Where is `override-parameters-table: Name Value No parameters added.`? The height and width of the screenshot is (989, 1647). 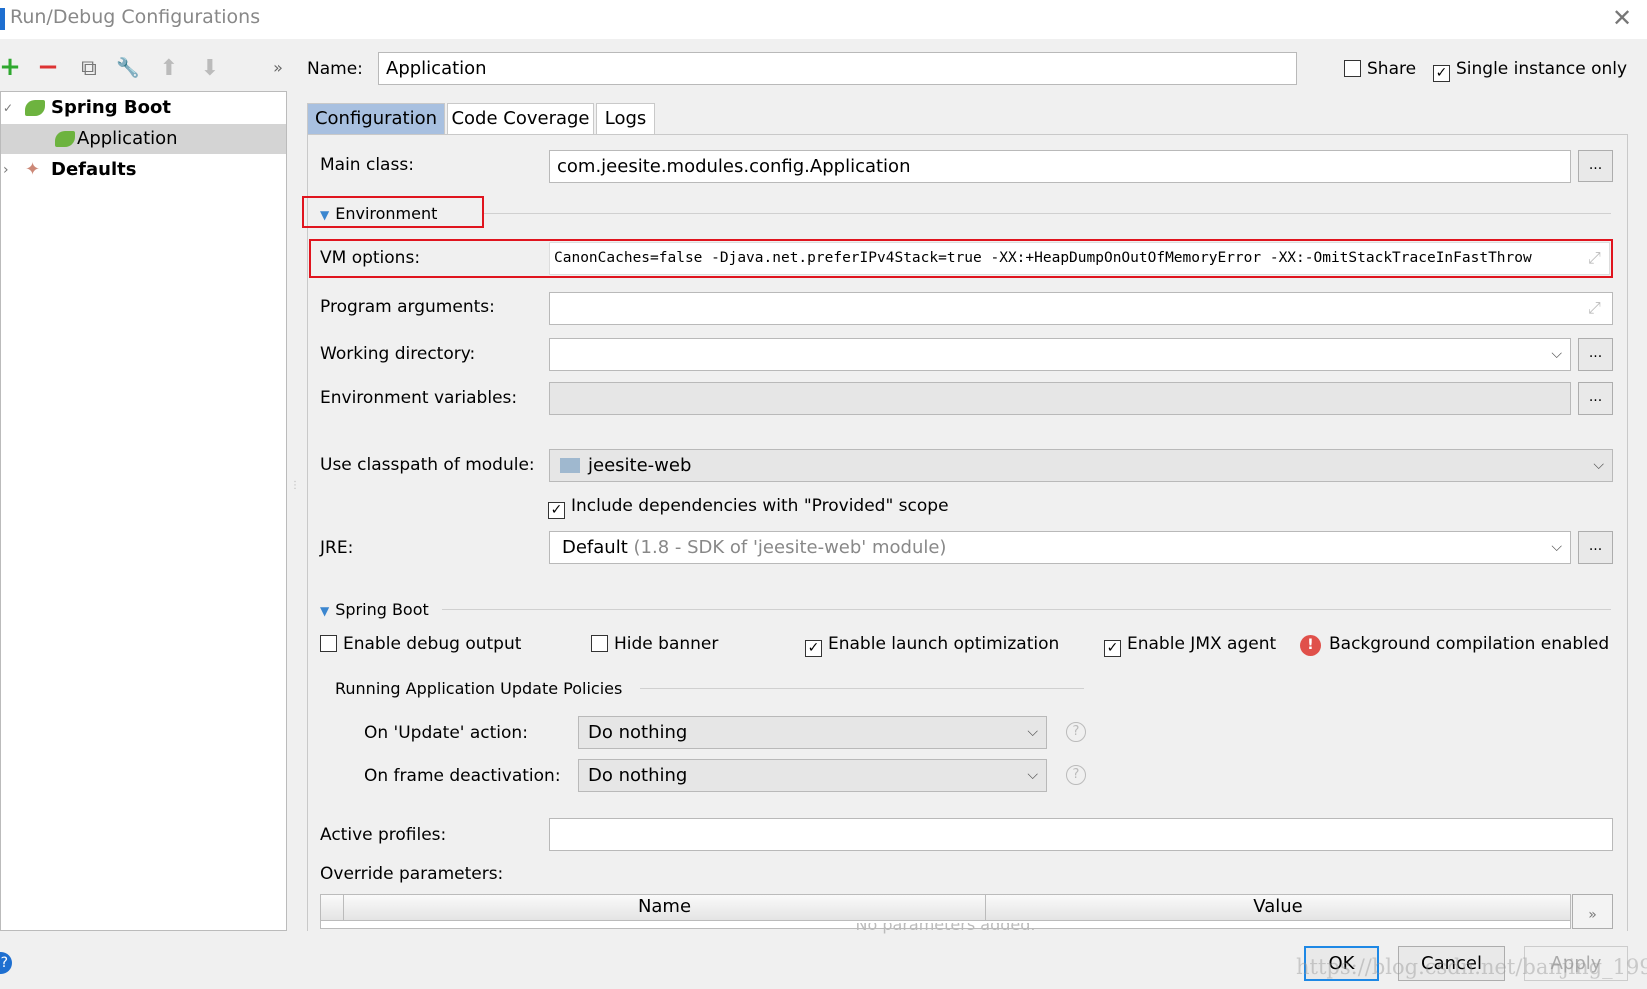 override-parameters-table: Name Value No parameters added. is located at coordinates (945, 914).